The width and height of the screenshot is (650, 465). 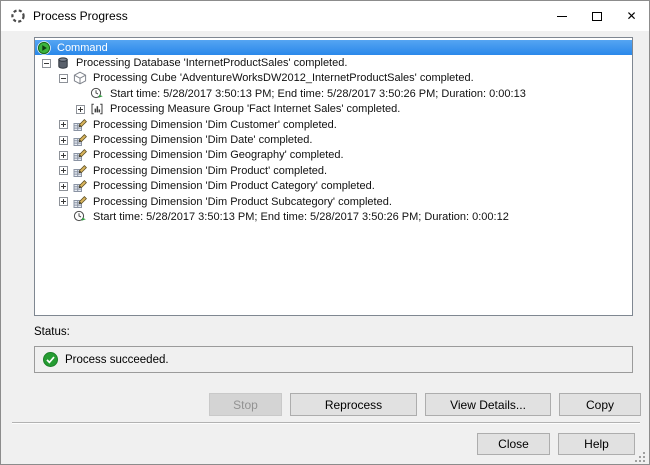 I want to click on status-label: Status:, so click(x=52, y=332).